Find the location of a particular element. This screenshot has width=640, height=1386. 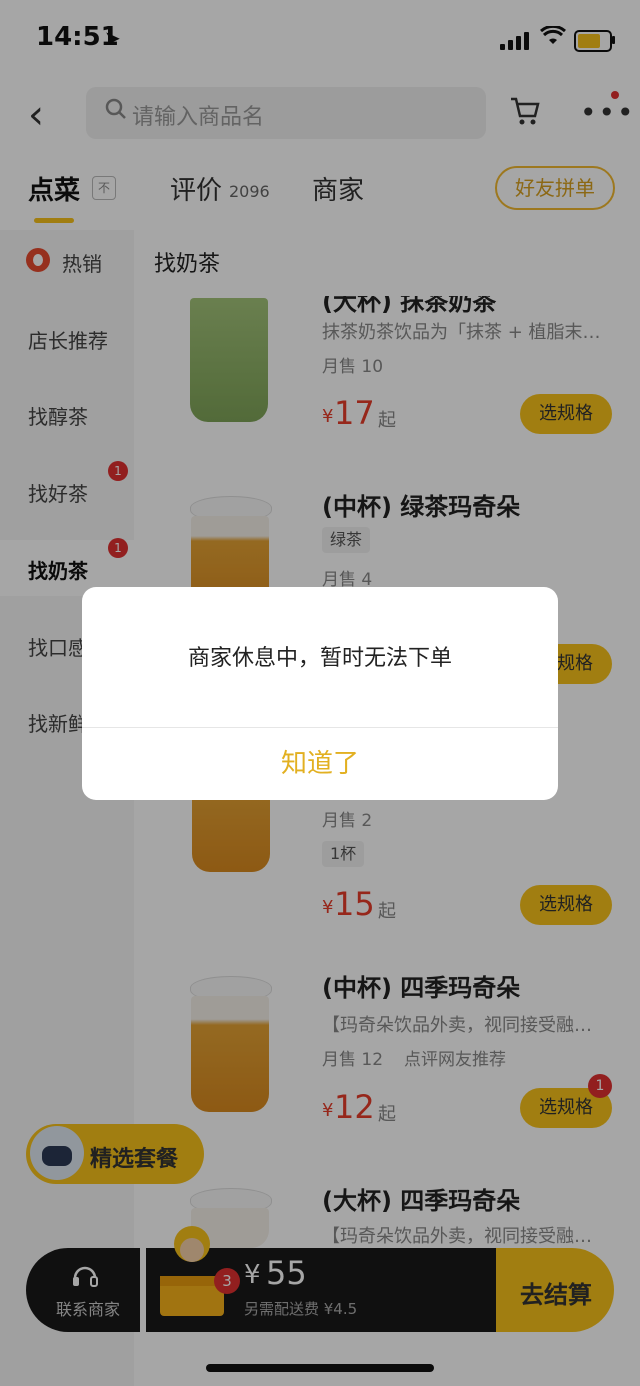

alert-ok-button: 知道了 is located at coordinates (320, 764).